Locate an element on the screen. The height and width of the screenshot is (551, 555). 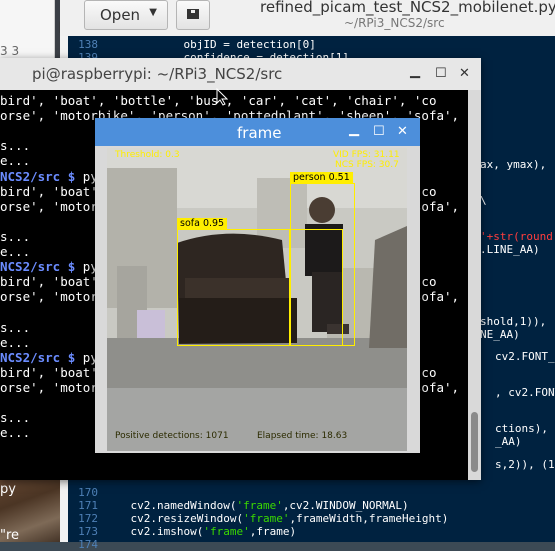
line-number: 174 is located at coordinates (88, 544).